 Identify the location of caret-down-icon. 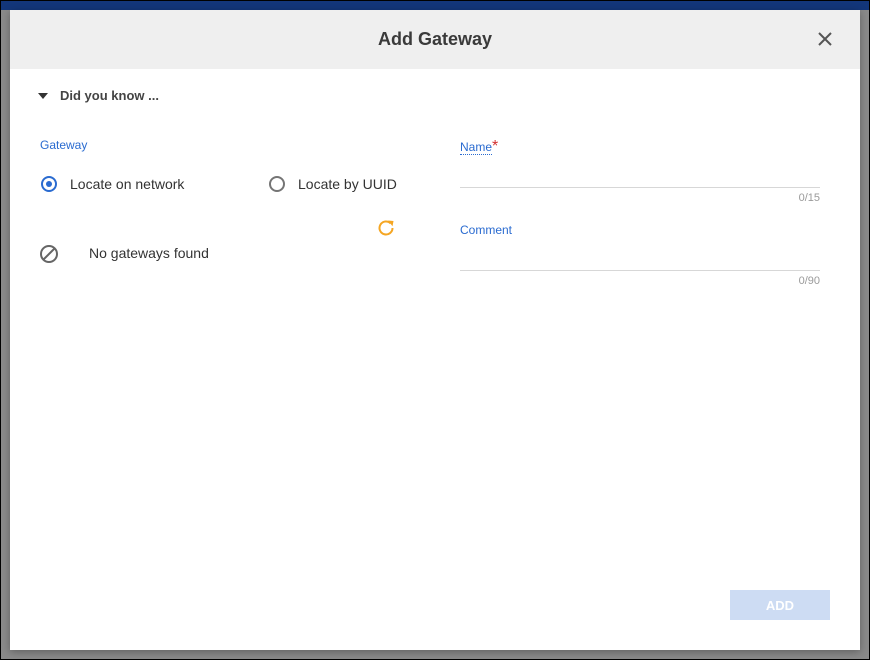
(43, 95).